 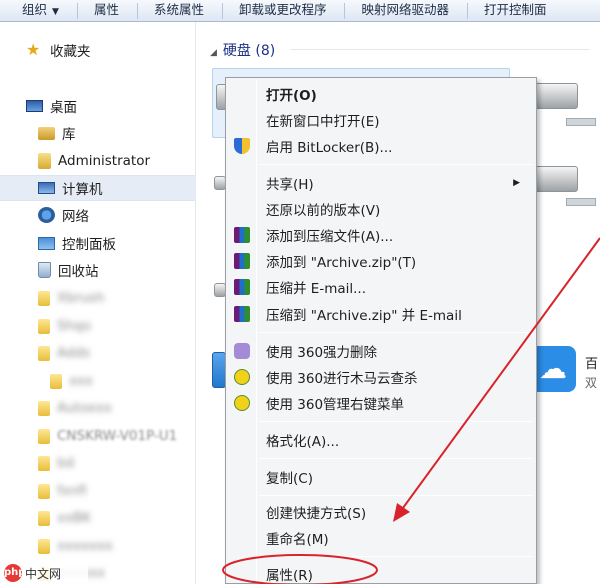 What do you see at coordinates (66, 463) in the screenshot?
I see `nav-item-label: bd` at bounding box center [66, 463].